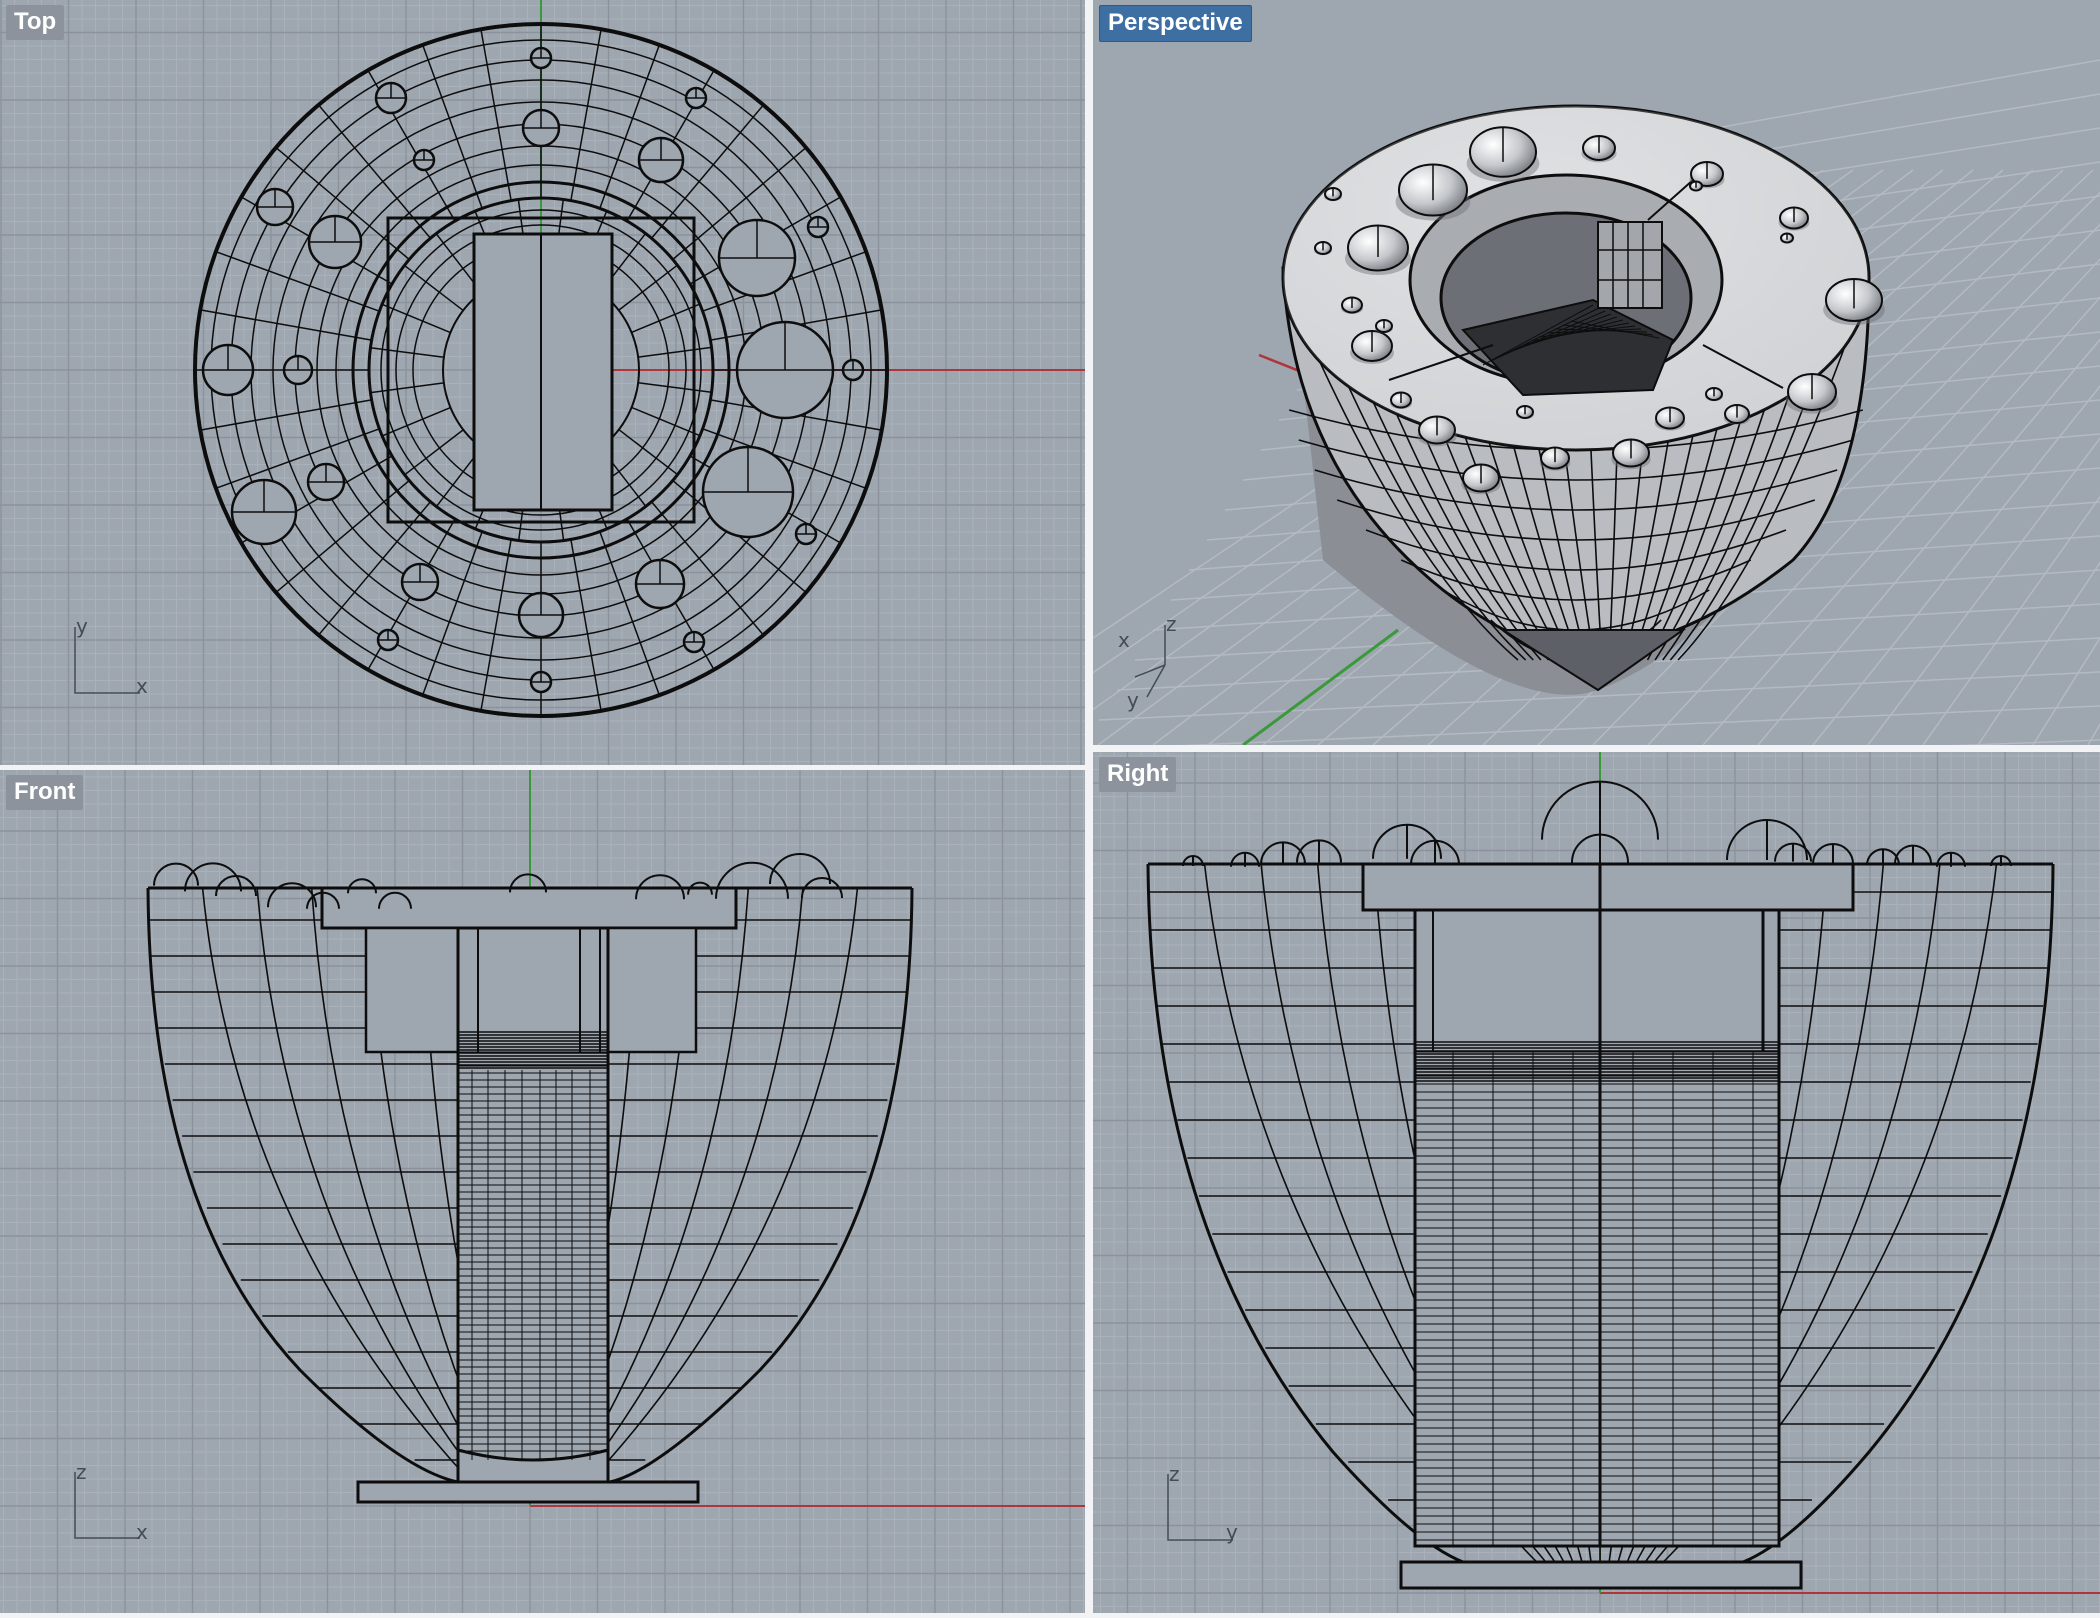  What do you see at coordinates (1583, 399) in the screenshot?
I see `perspective-object` at bounding box center [1583, 399].